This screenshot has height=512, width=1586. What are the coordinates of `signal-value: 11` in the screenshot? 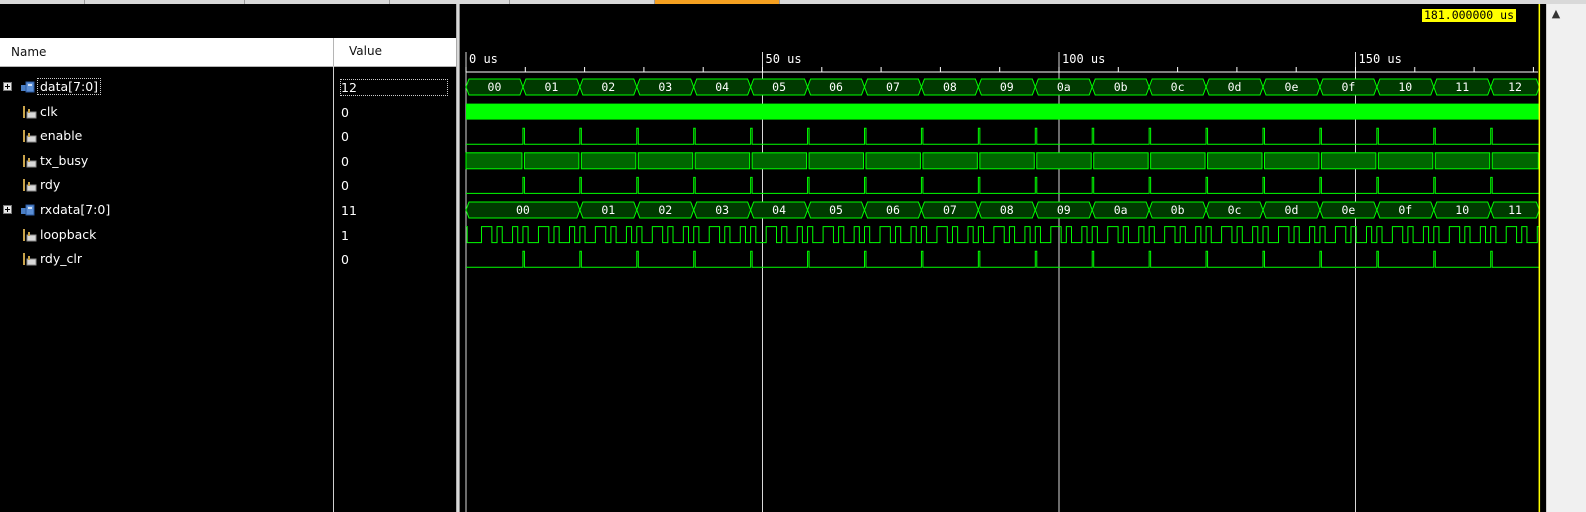 It's located at (349, 210).